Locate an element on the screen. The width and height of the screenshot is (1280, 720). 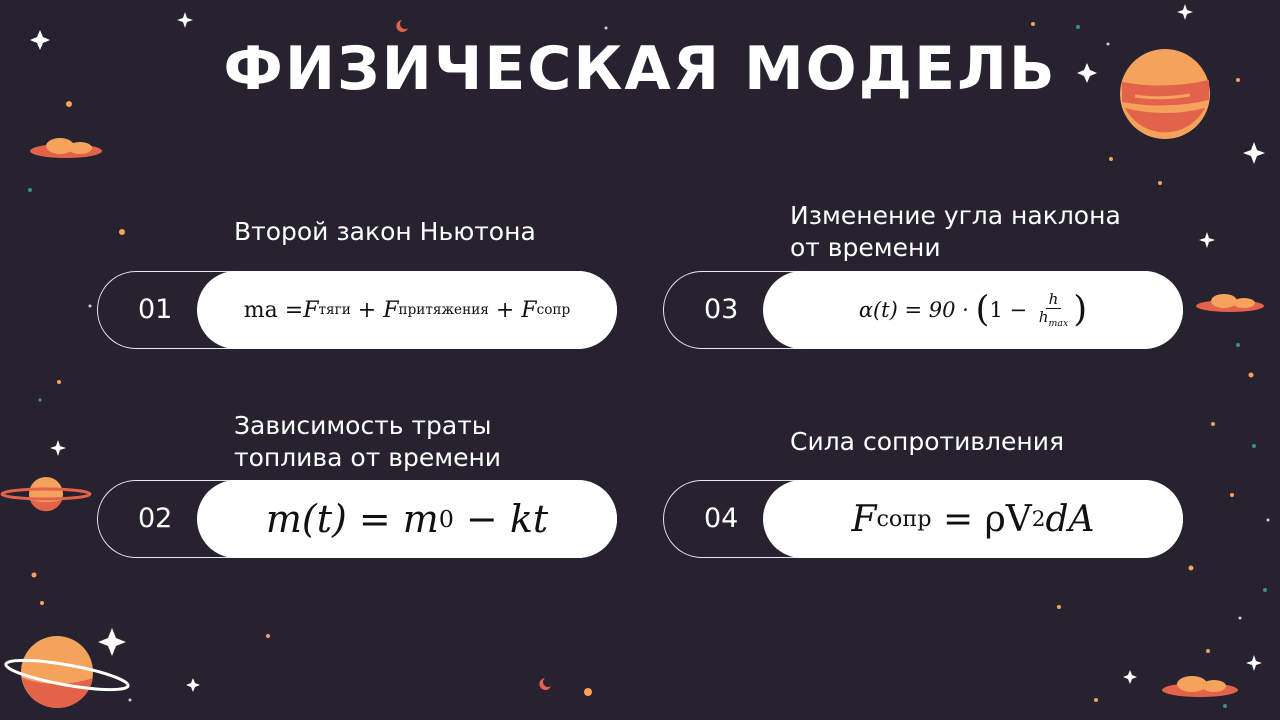
page-title: ФИЗИЧЕСКАЯ МОДЕЛЬ is located at coordinates (640, 69).